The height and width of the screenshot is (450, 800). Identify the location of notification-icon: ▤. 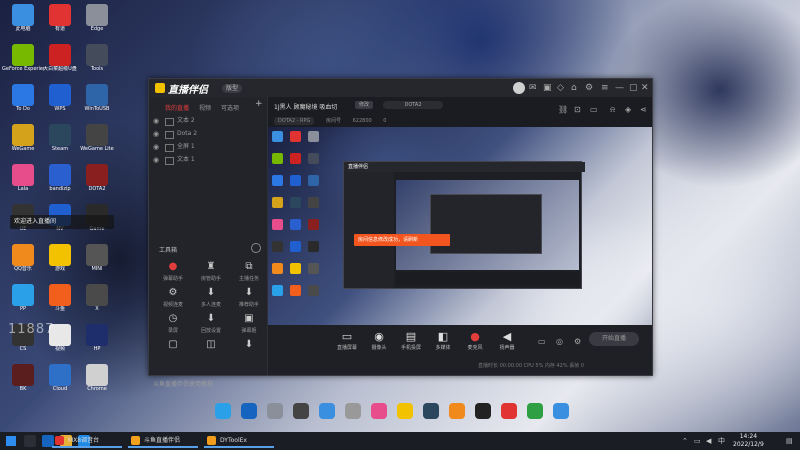
(789, 441).